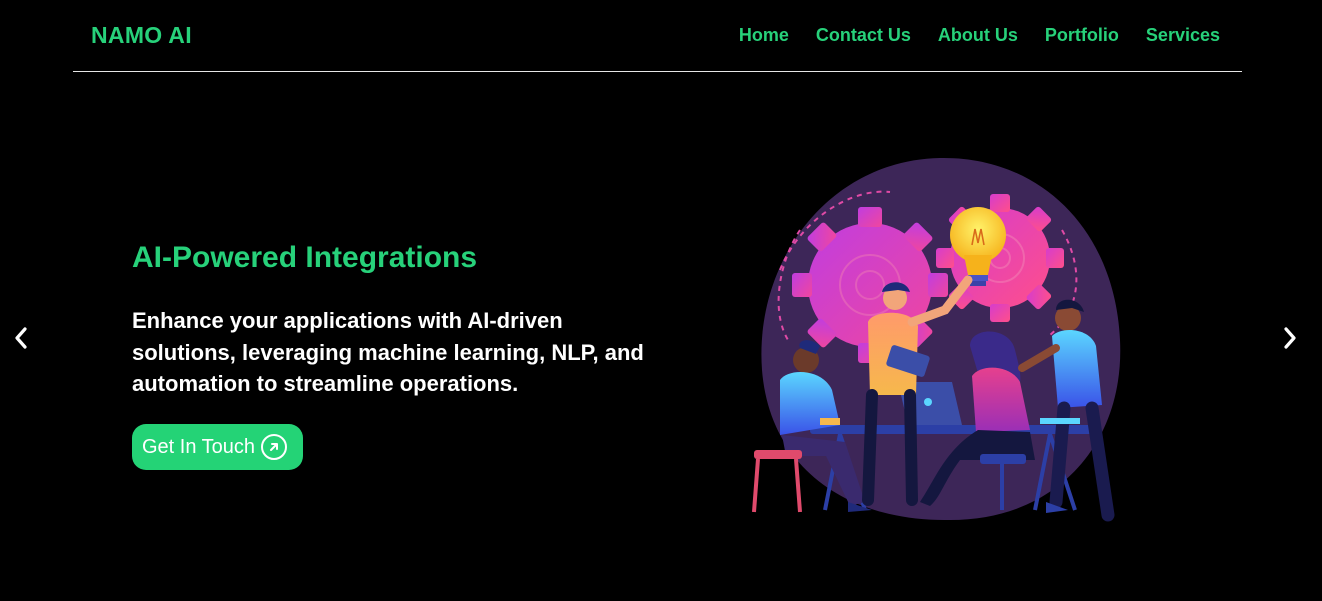 This screenshot has height=601, width=1322. What do you see at coordinates (305, 257) in the screenshot?
I see `hero-title: AI-Powered Integrations` at bounding box center [305, 257].